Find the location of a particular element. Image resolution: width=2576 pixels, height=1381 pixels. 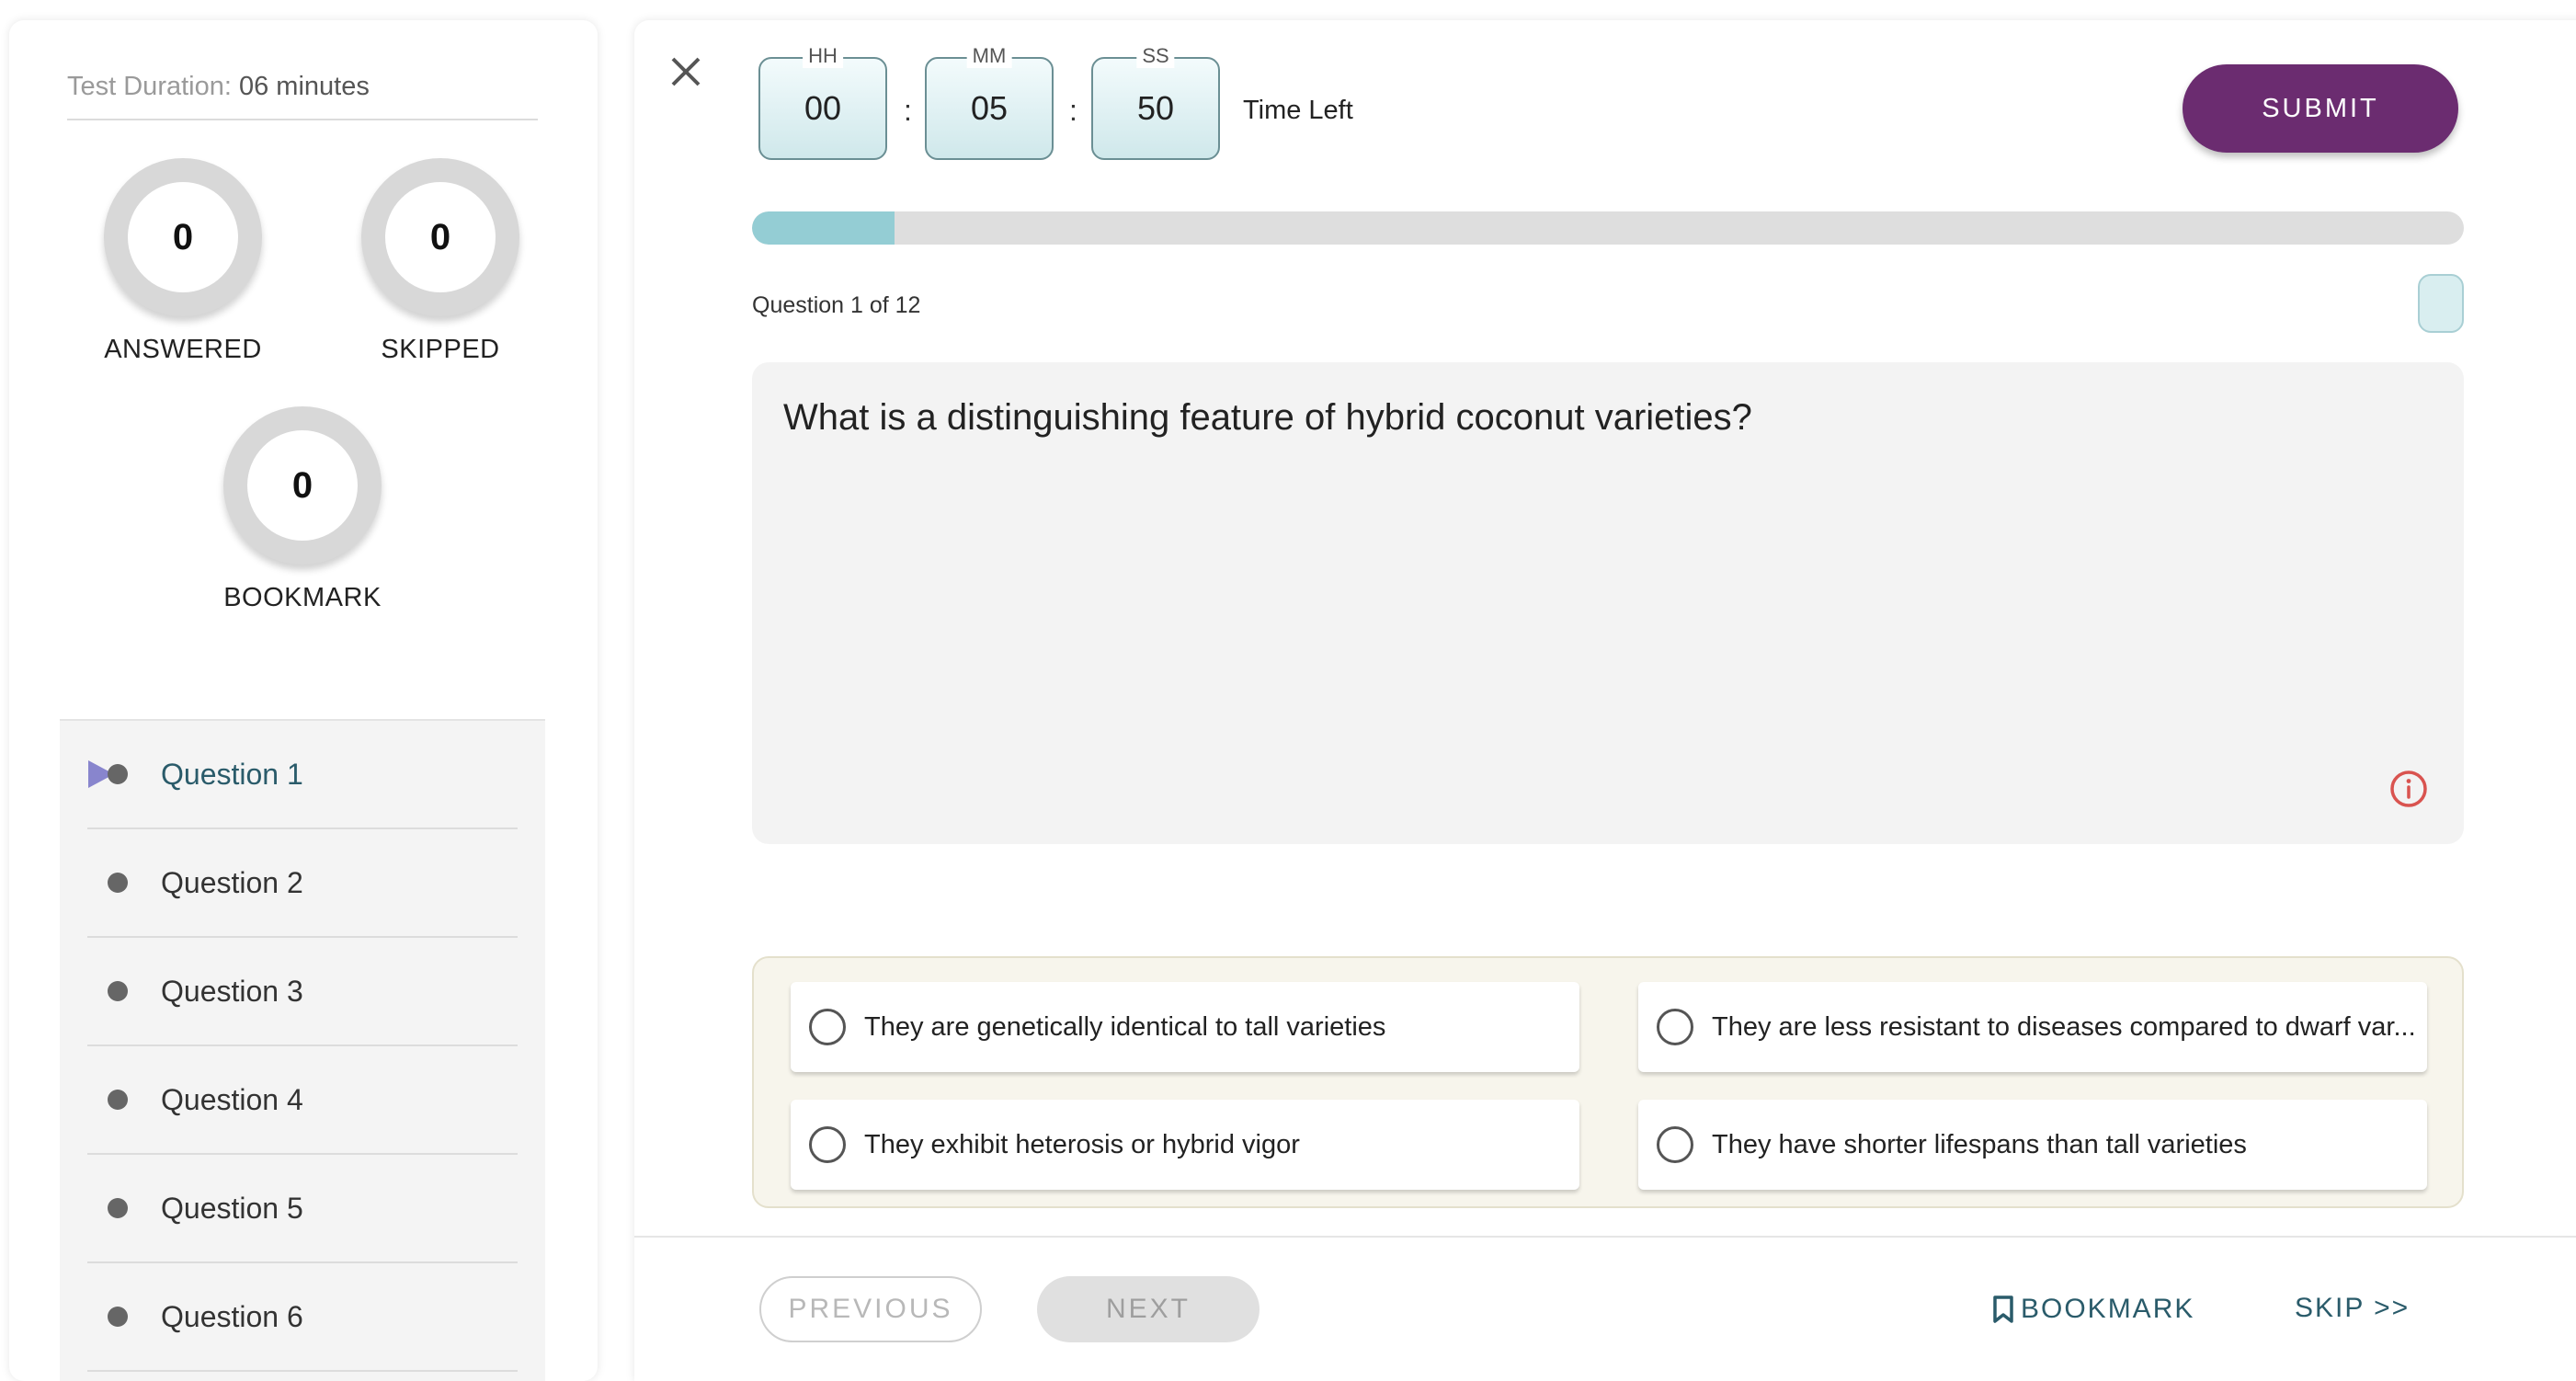

question-list-item: Question 1 is located at coordinates (302, 775).